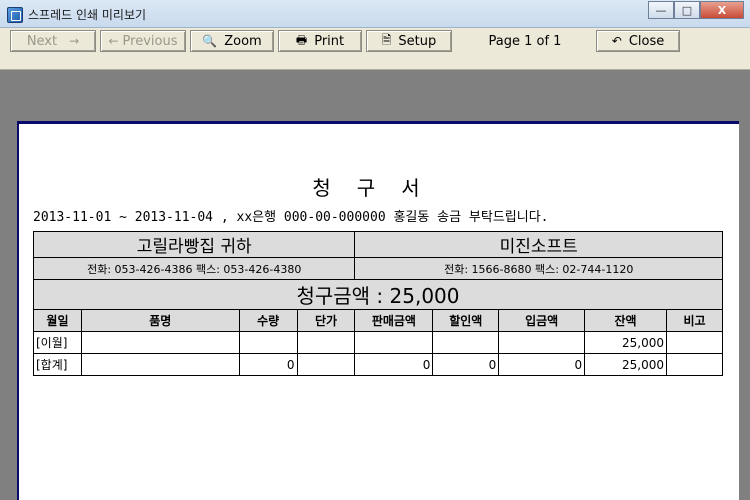 The height and width of the screenshot is (500, 750). What do you see at coordinates (687, 10) in the screenshot?
I see `maximize-button: □` at bounding box center [687, 10].